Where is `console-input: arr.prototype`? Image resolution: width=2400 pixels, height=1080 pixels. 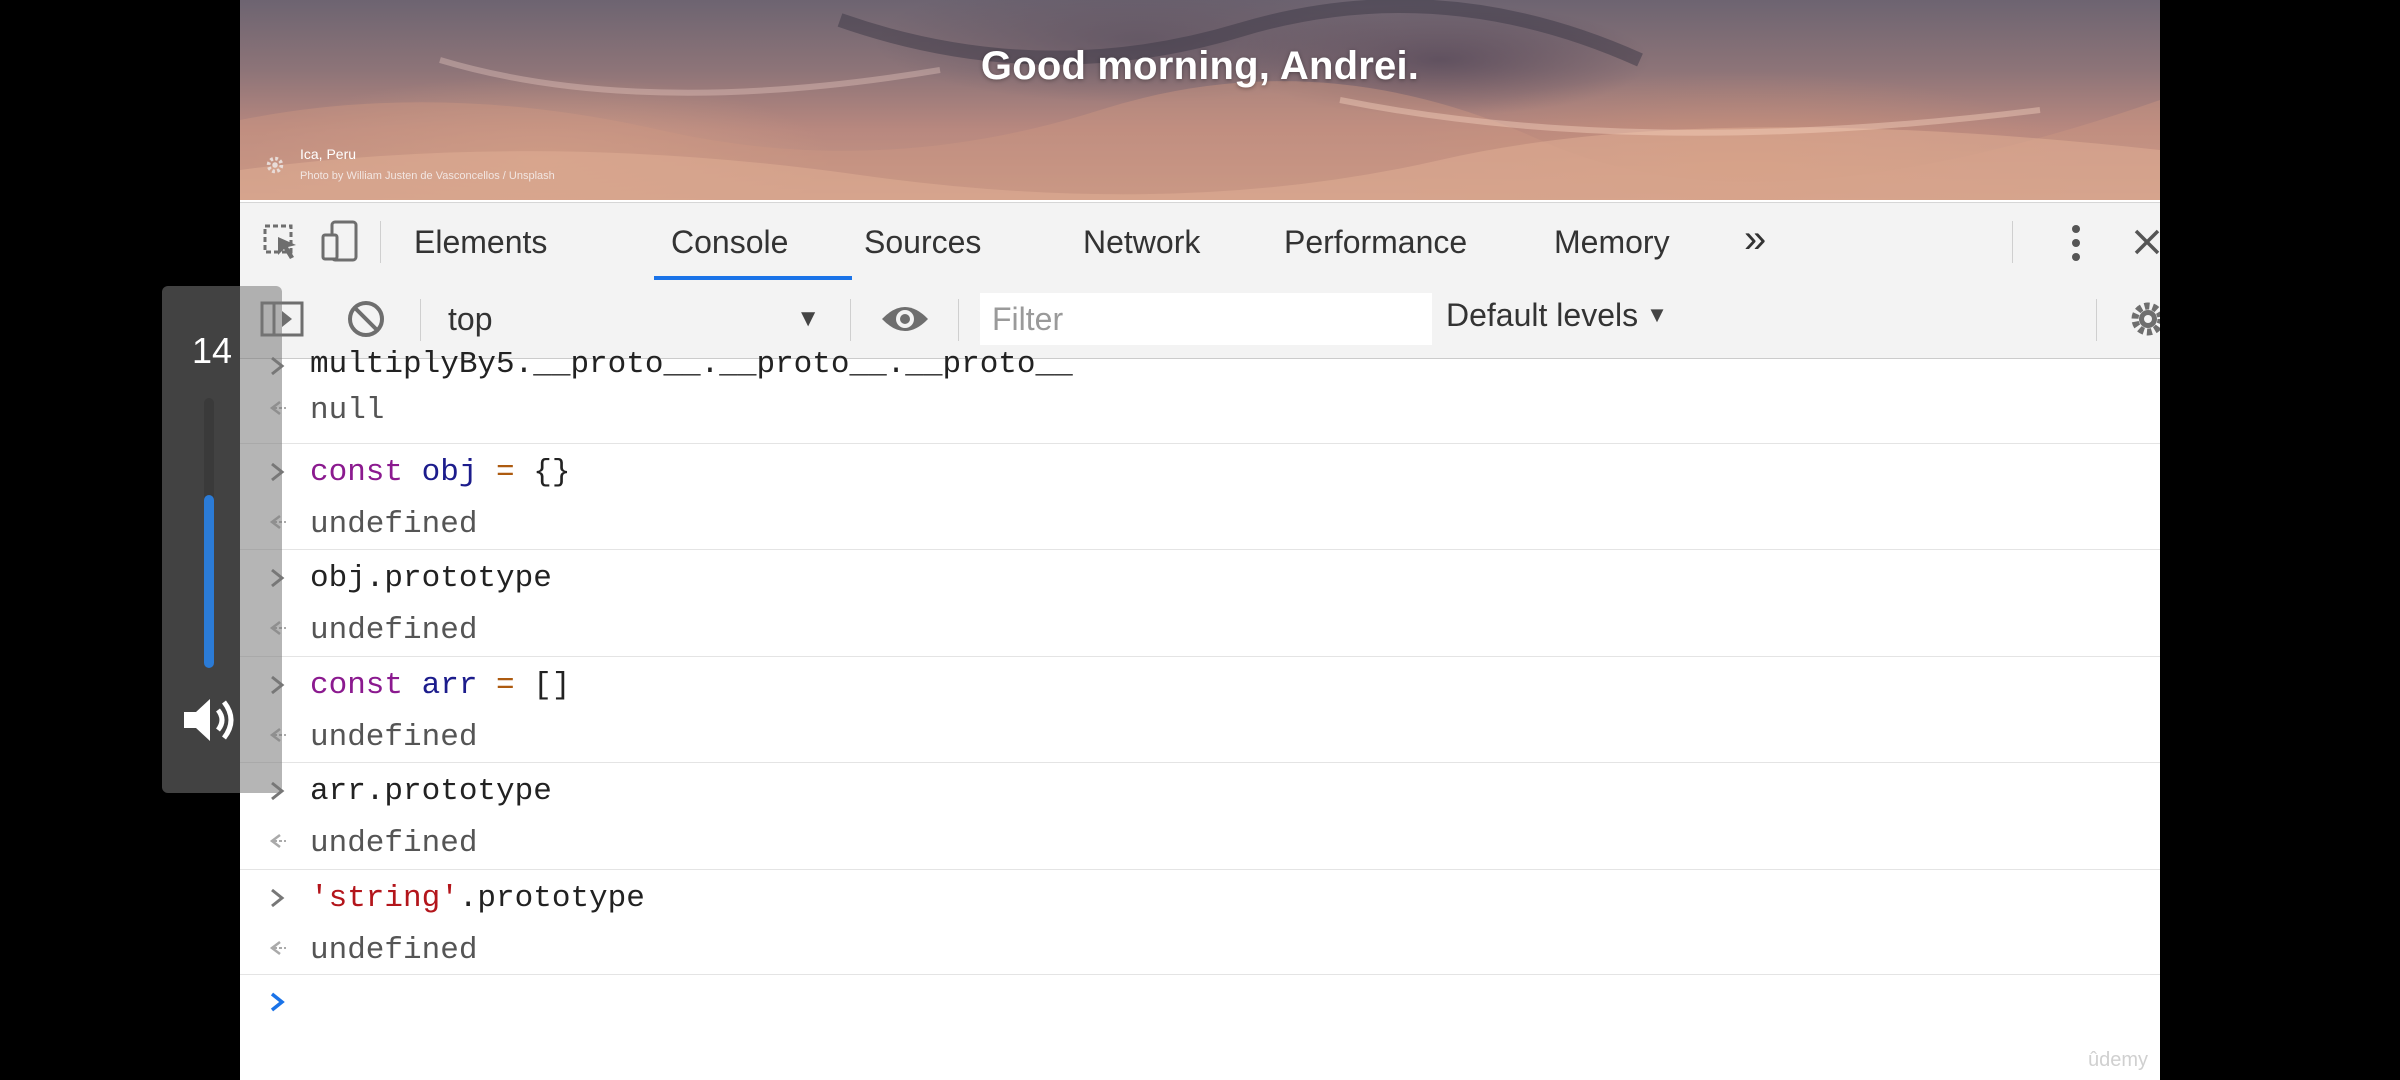
console-input: arr.prototype is located at coordinates (431, 791).